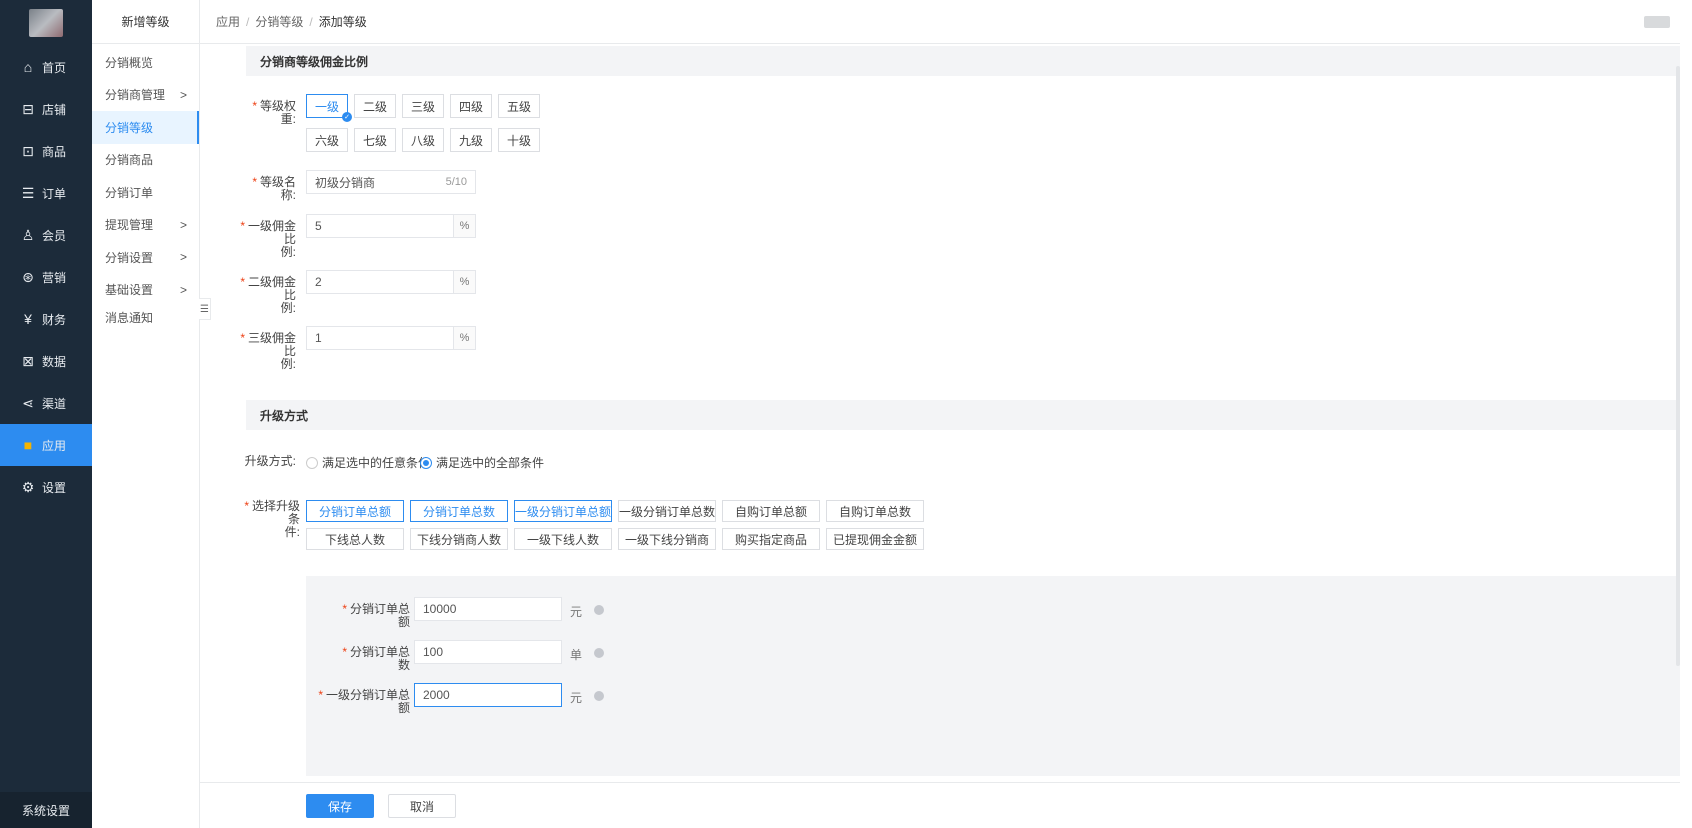  Describe the element at coordinates (563, 511) in the screenshot. I see `condition-option-3: 一级分销订单总额` at that location.